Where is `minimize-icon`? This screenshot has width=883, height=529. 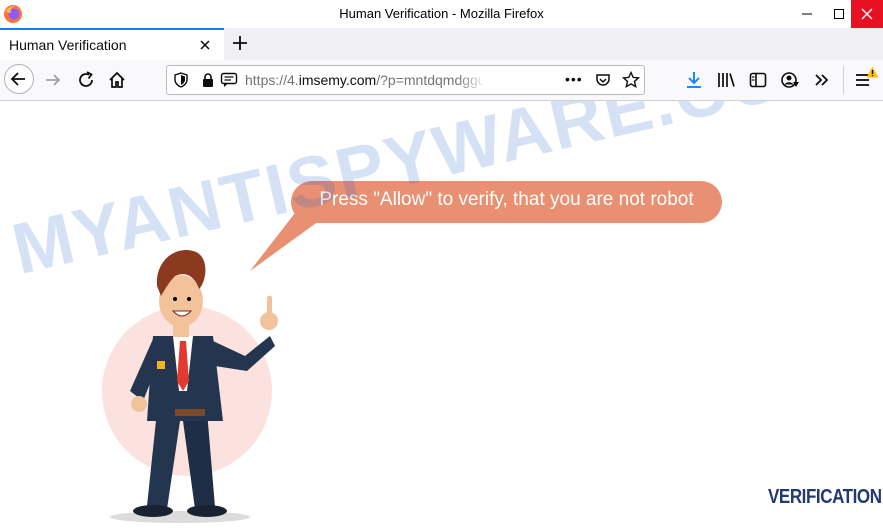
minimize-icon is located at coordinates (806, 14).